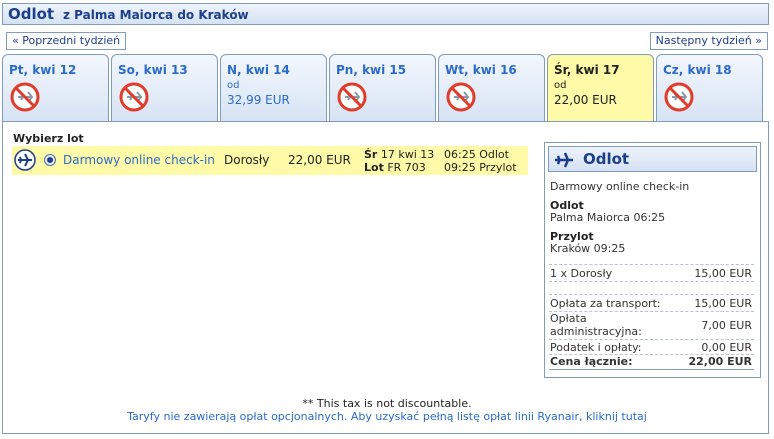  Describe the element at coordinates (247, 160) in the screenshot. I see `passenger-type: Dorosły` at that location.